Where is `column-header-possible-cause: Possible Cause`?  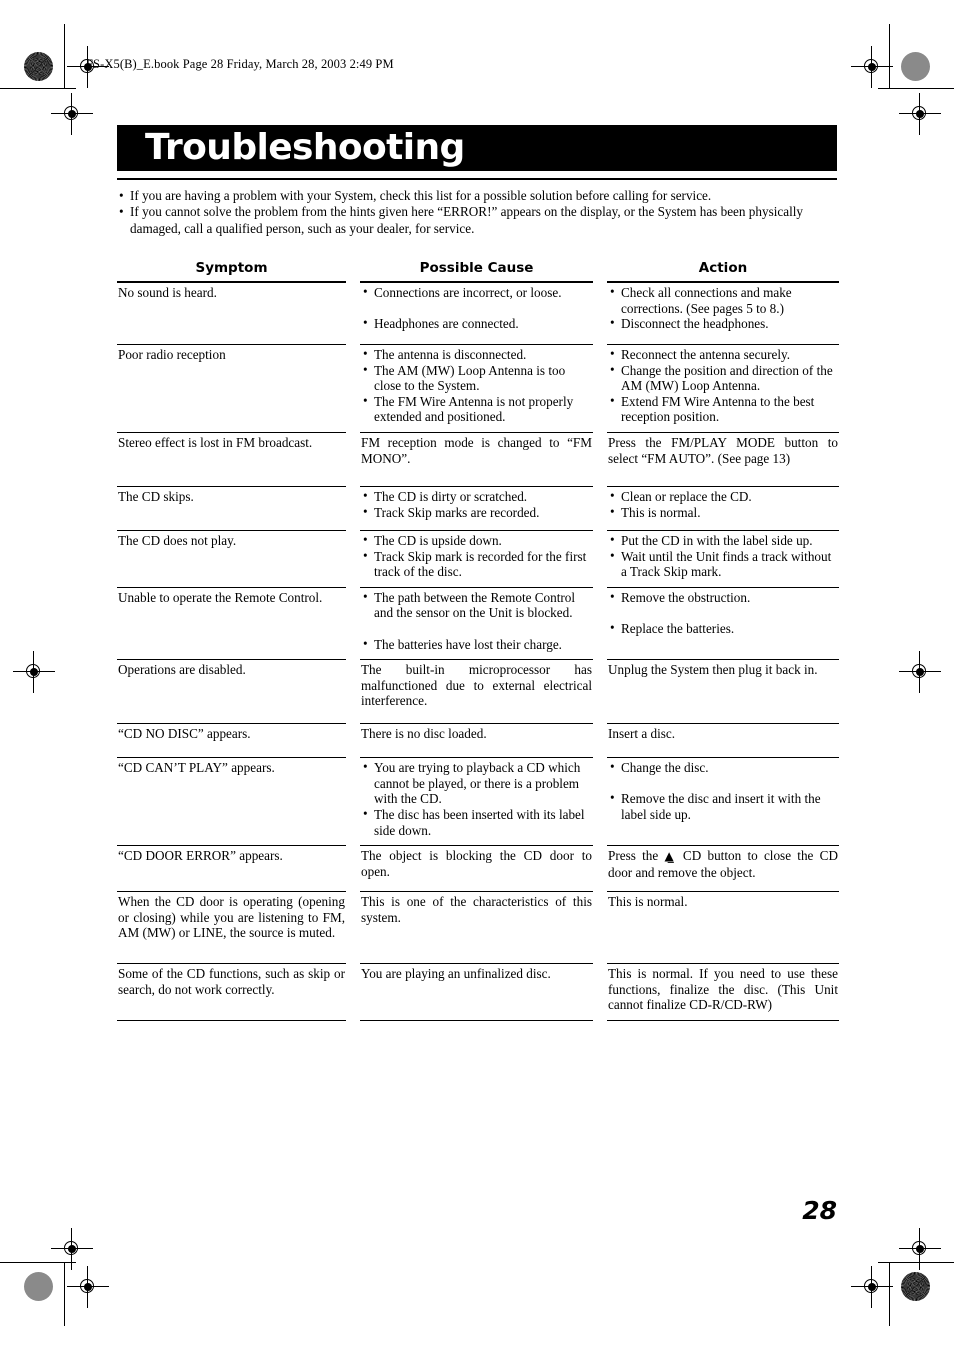 column-header-possible-cause: Possible Cause is located at coordinates (476, 271).